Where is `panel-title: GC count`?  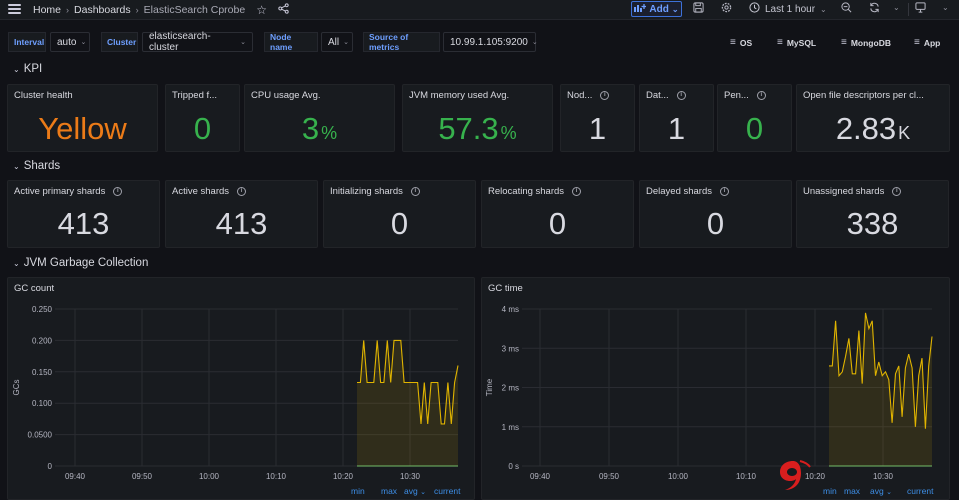 panel-title: GC count is located at coordinates (34, 288).